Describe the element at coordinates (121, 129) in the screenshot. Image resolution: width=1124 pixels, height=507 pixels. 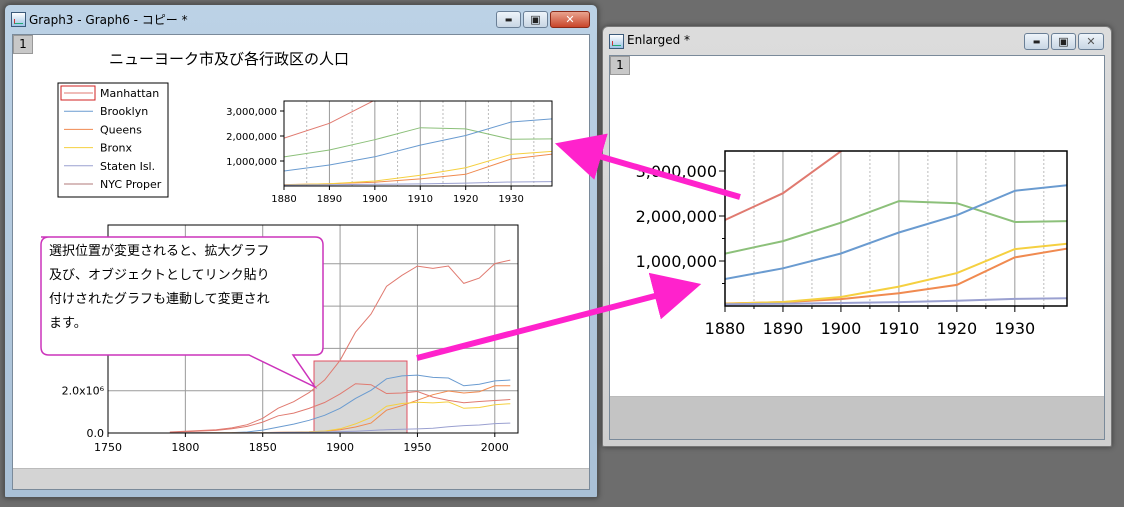
I see `legend-label: Queens` at that location.